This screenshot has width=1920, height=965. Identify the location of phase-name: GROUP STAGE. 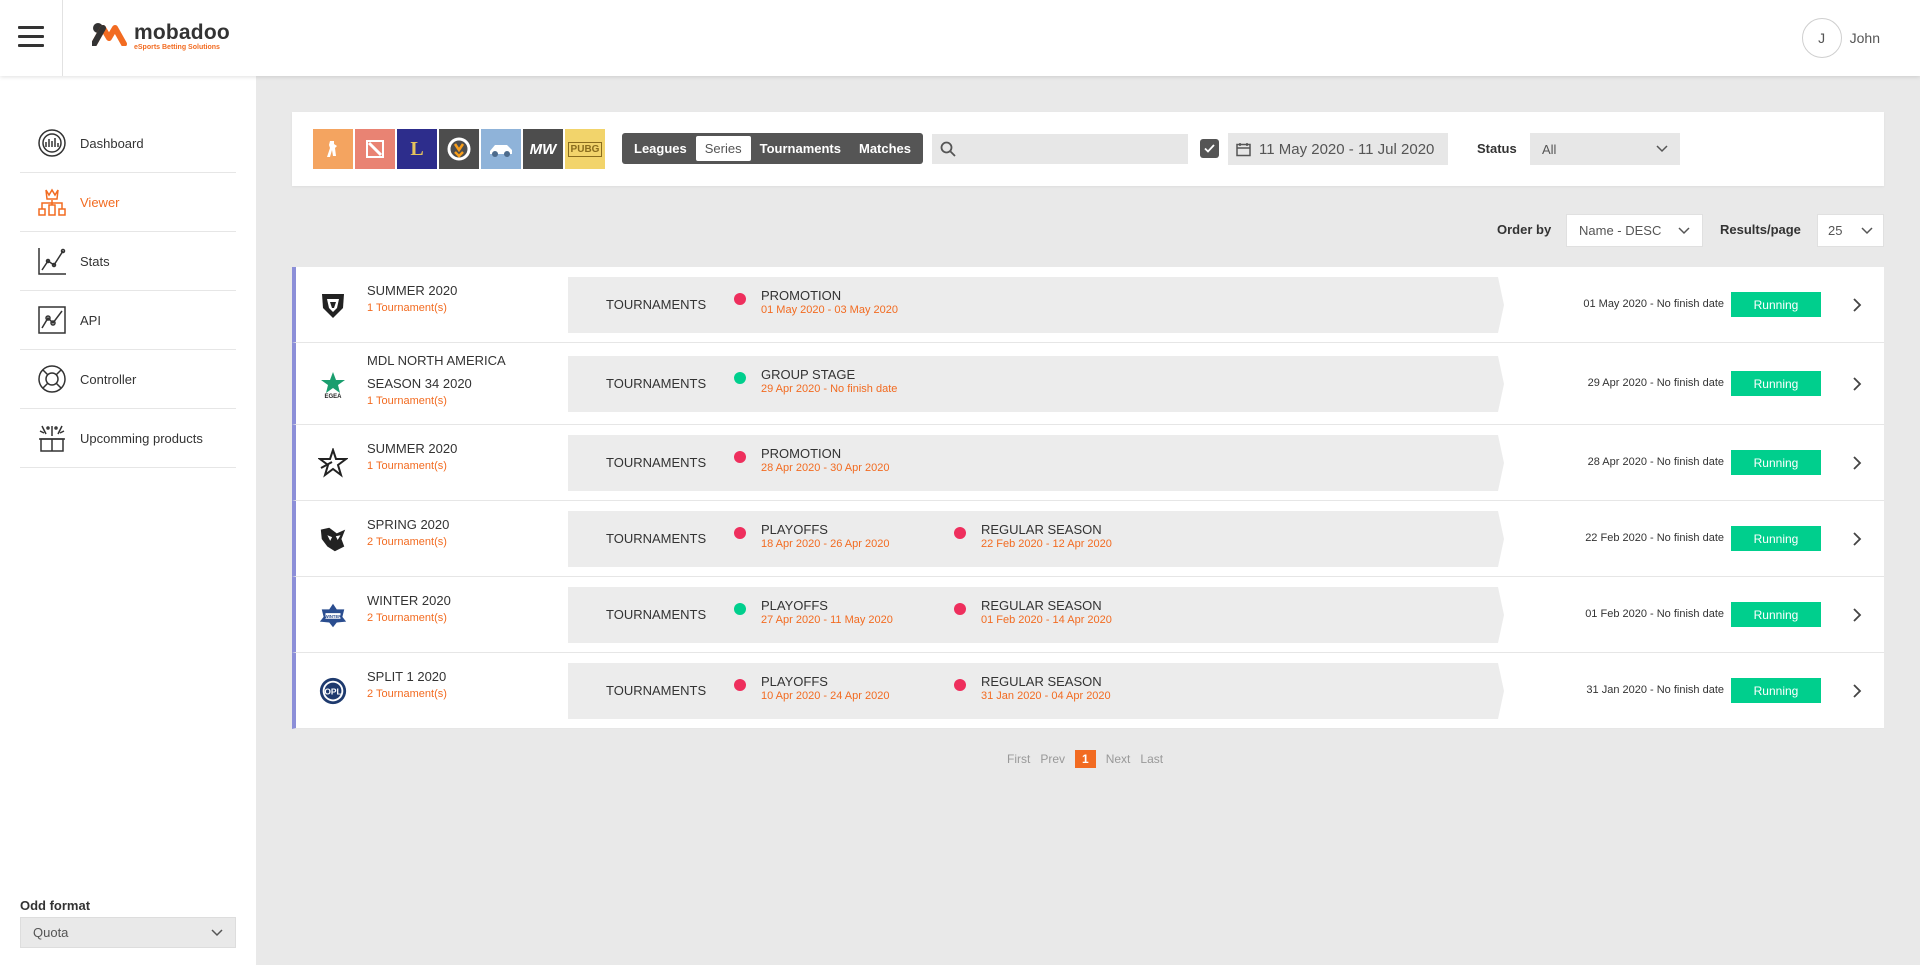
(808, 374).